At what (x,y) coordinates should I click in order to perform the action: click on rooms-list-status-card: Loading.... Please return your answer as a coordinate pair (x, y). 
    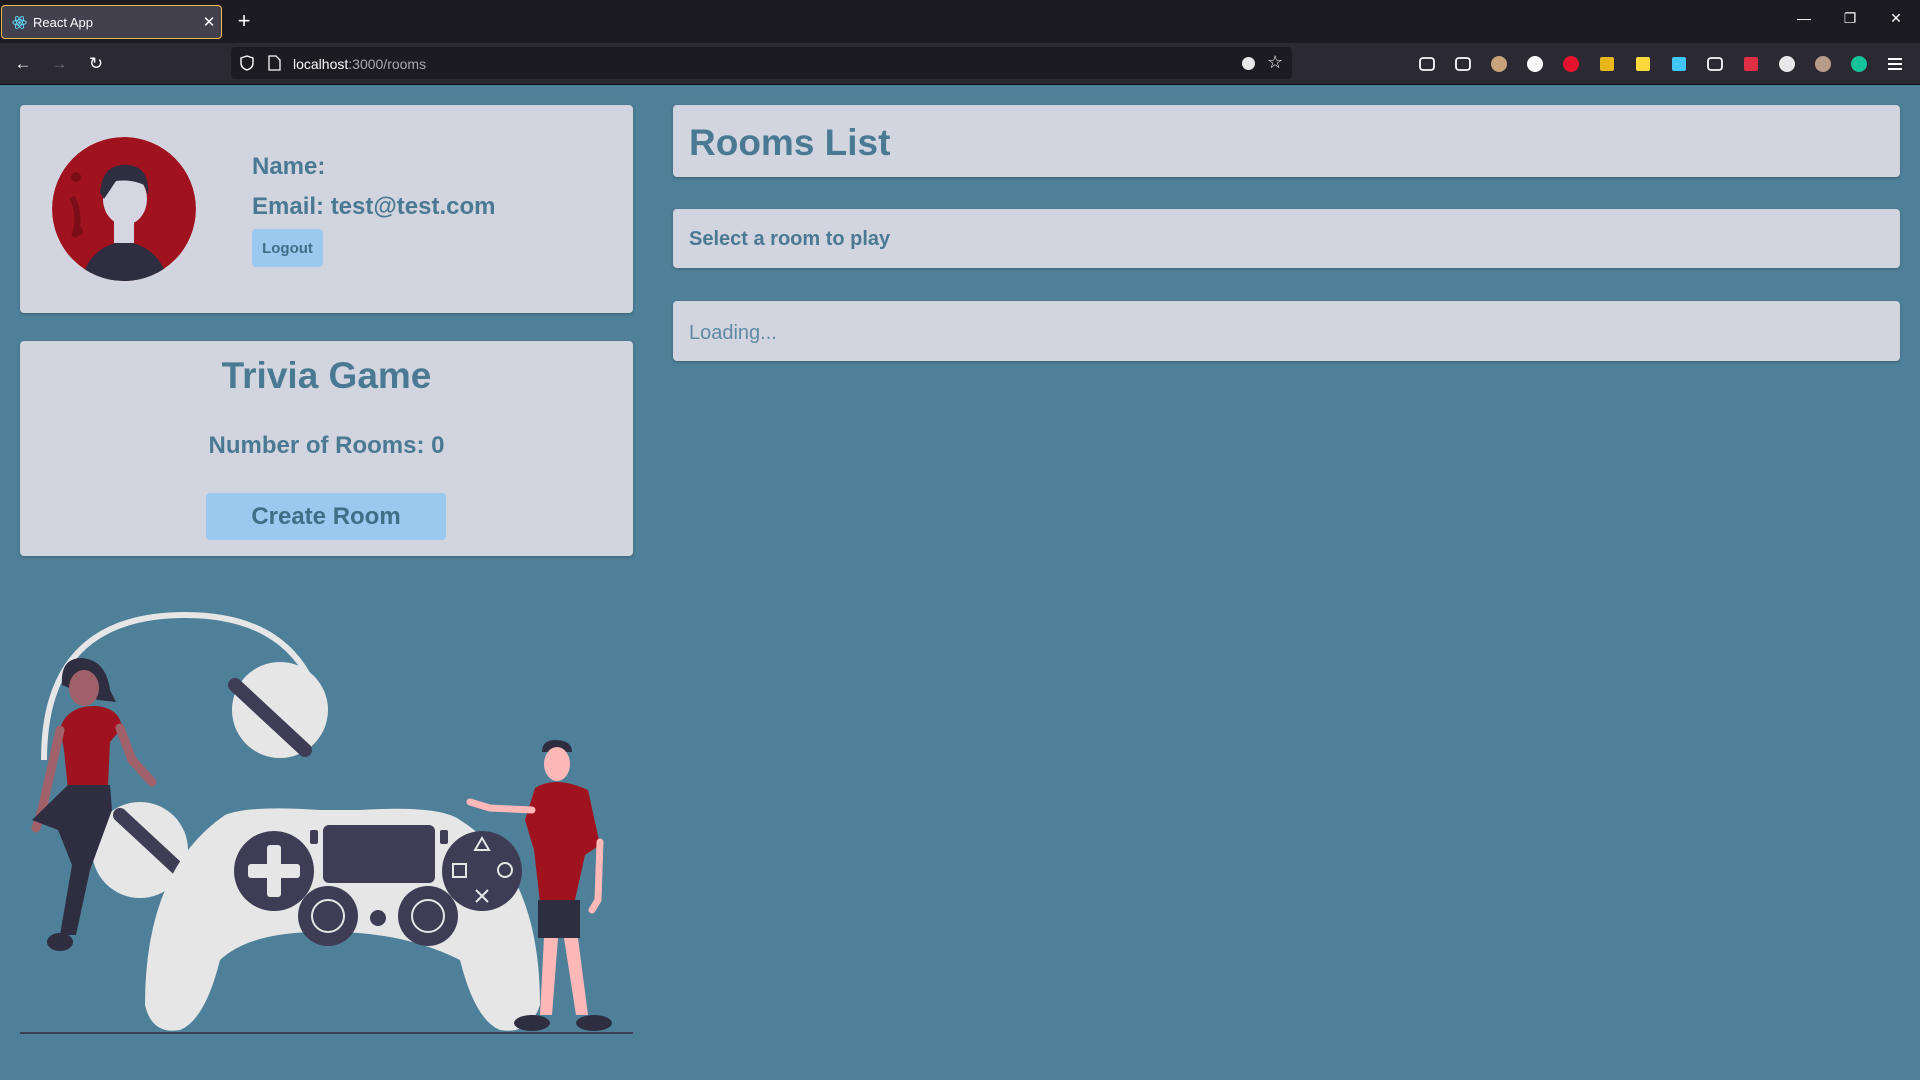
    Looking at the image, I should click on (1286, 331).